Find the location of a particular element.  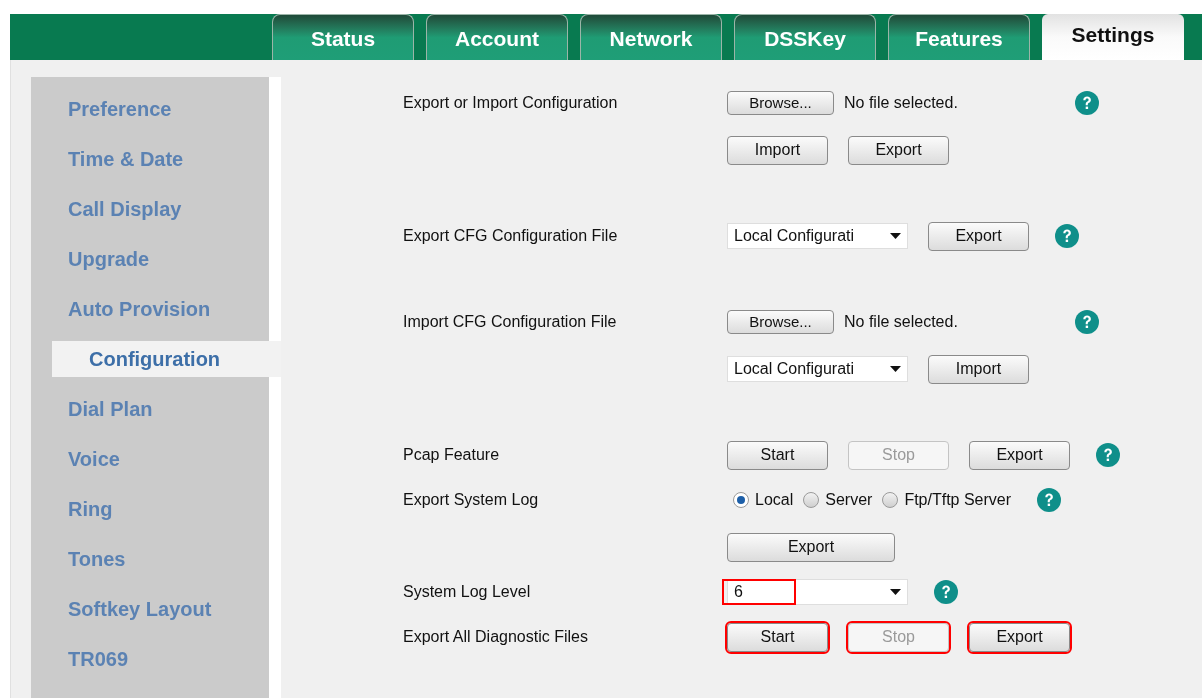

nav-tab: DSSKey is located at coordinates (805, 37).